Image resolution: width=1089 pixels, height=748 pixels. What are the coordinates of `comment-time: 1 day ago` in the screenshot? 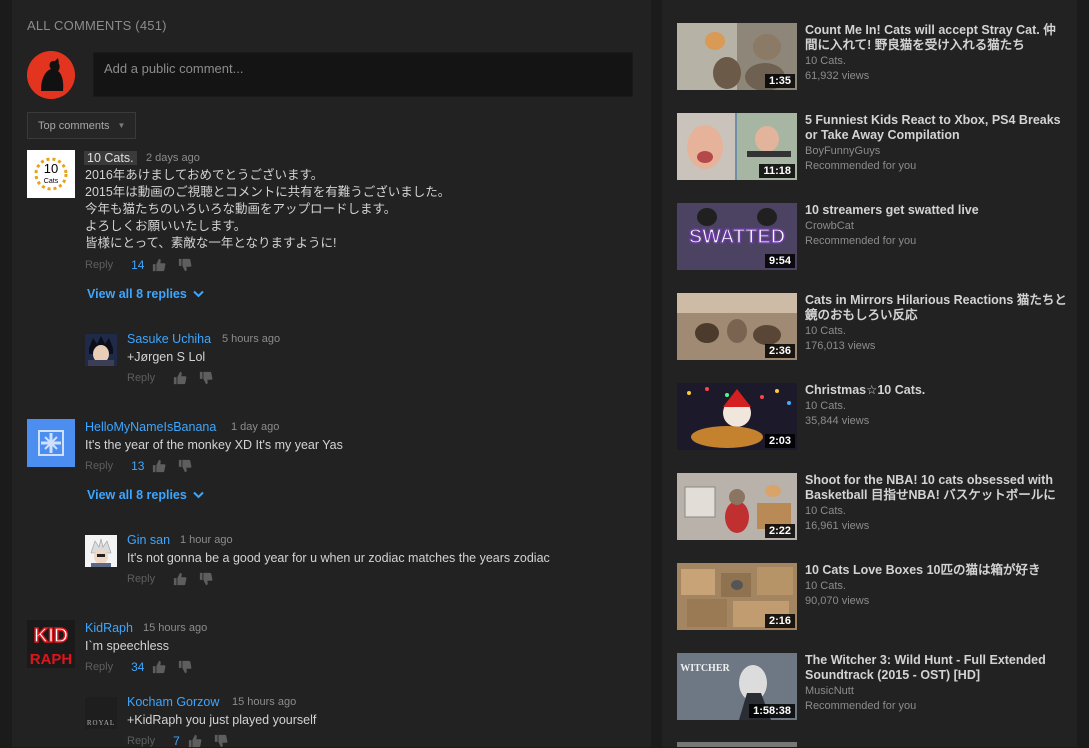 It's located at (255, 427).